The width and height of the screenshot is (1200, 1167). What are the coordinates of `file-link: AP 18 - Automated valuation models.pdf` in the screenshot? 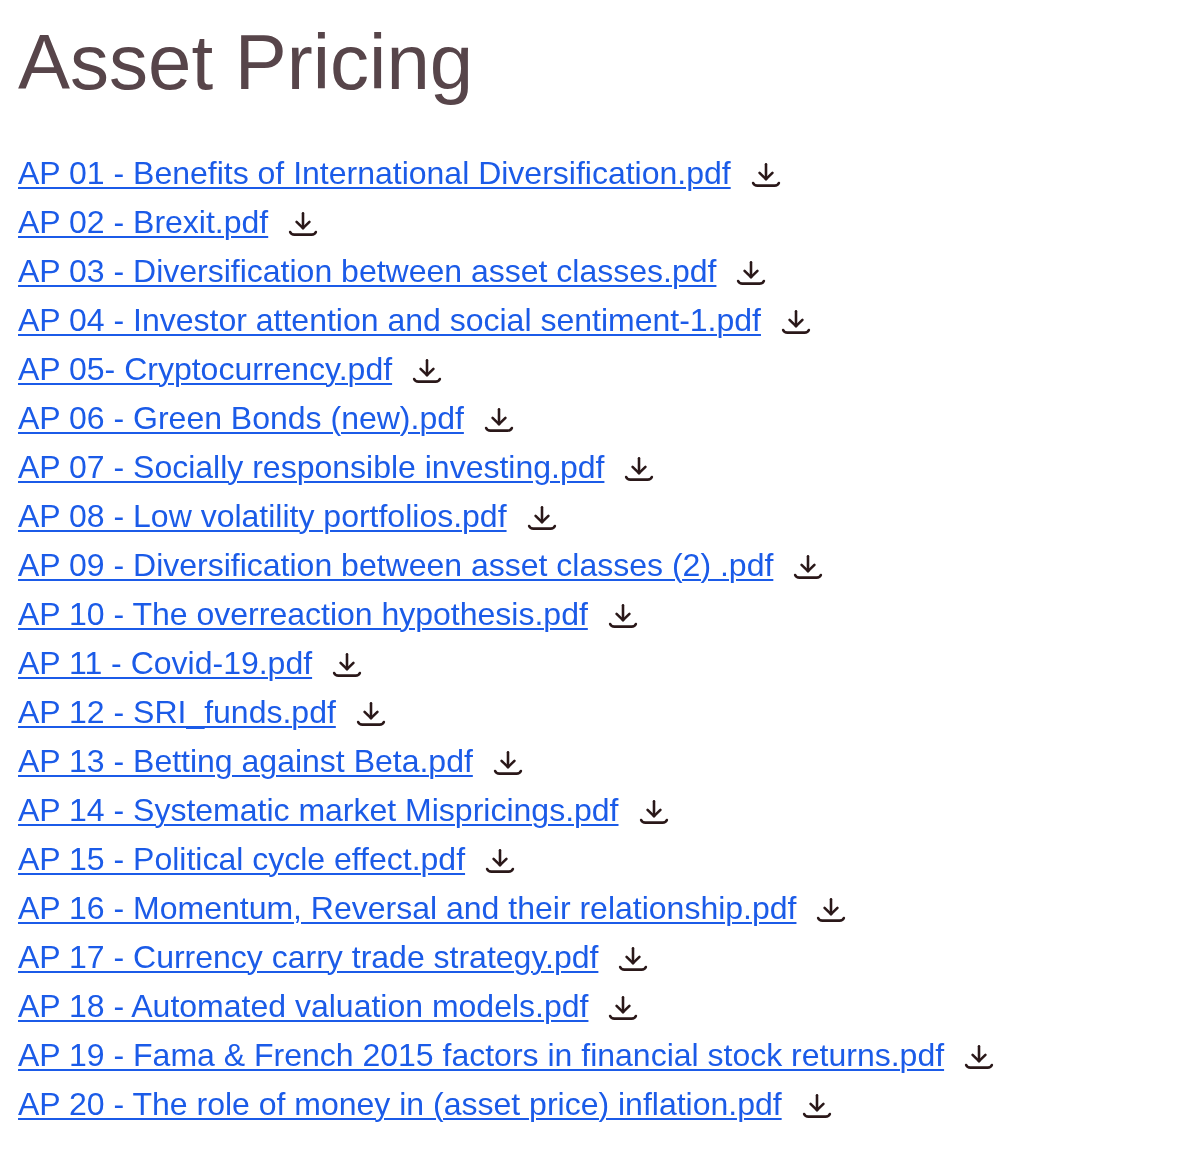 It's located at (303, 1005).